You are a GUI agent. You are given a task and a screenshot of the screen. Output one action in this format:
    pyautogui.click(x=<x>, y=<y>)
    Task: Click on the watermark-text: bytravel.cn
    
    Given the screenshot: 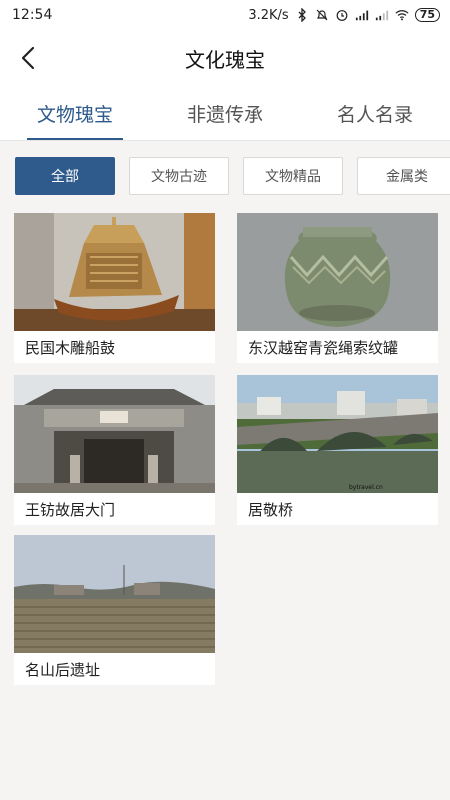 What is the action you would take?
    pyautogui.click(x=366, y=487)
    